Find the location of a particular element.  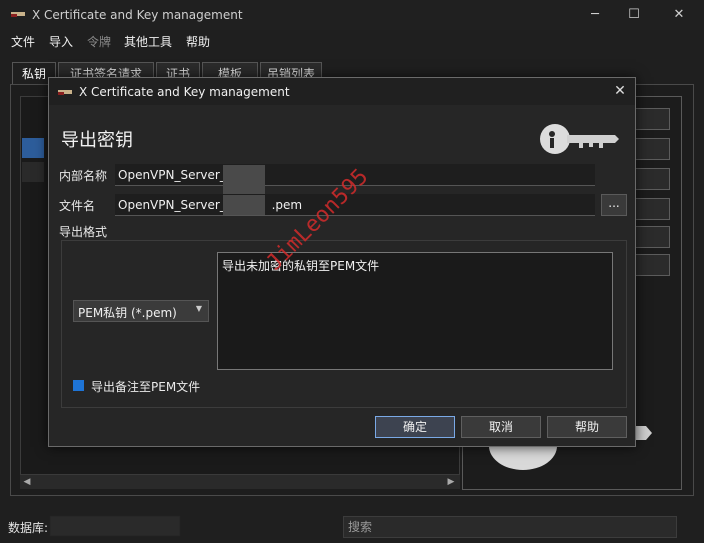

status-bar: 数据库: is located at coordinates (352, 527).